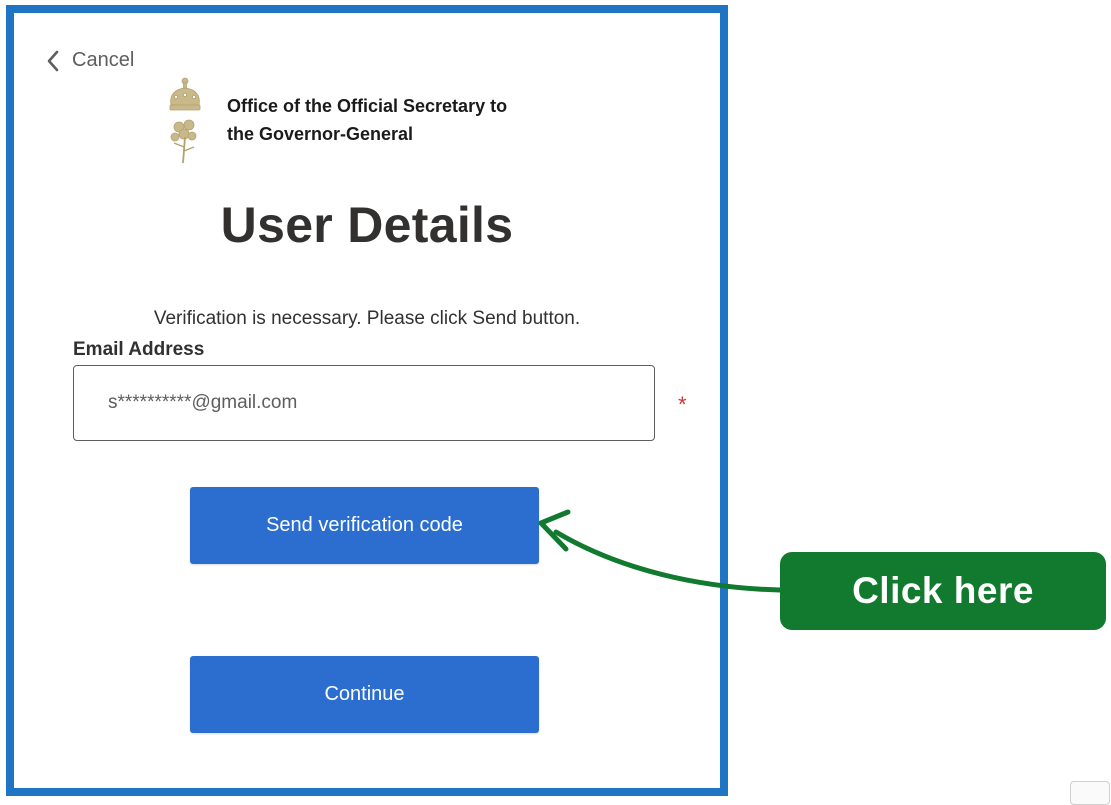  What do you see at coordinates (1090, 793) in the screenshot?
I see `corner-widget` at bounding box center [1090, 793].